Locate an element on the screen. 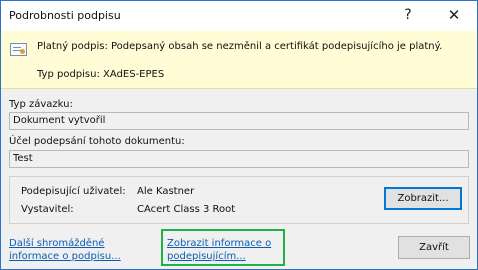  signer-user-label: Podepisující uživatel: is located at coordinates (73, 191).